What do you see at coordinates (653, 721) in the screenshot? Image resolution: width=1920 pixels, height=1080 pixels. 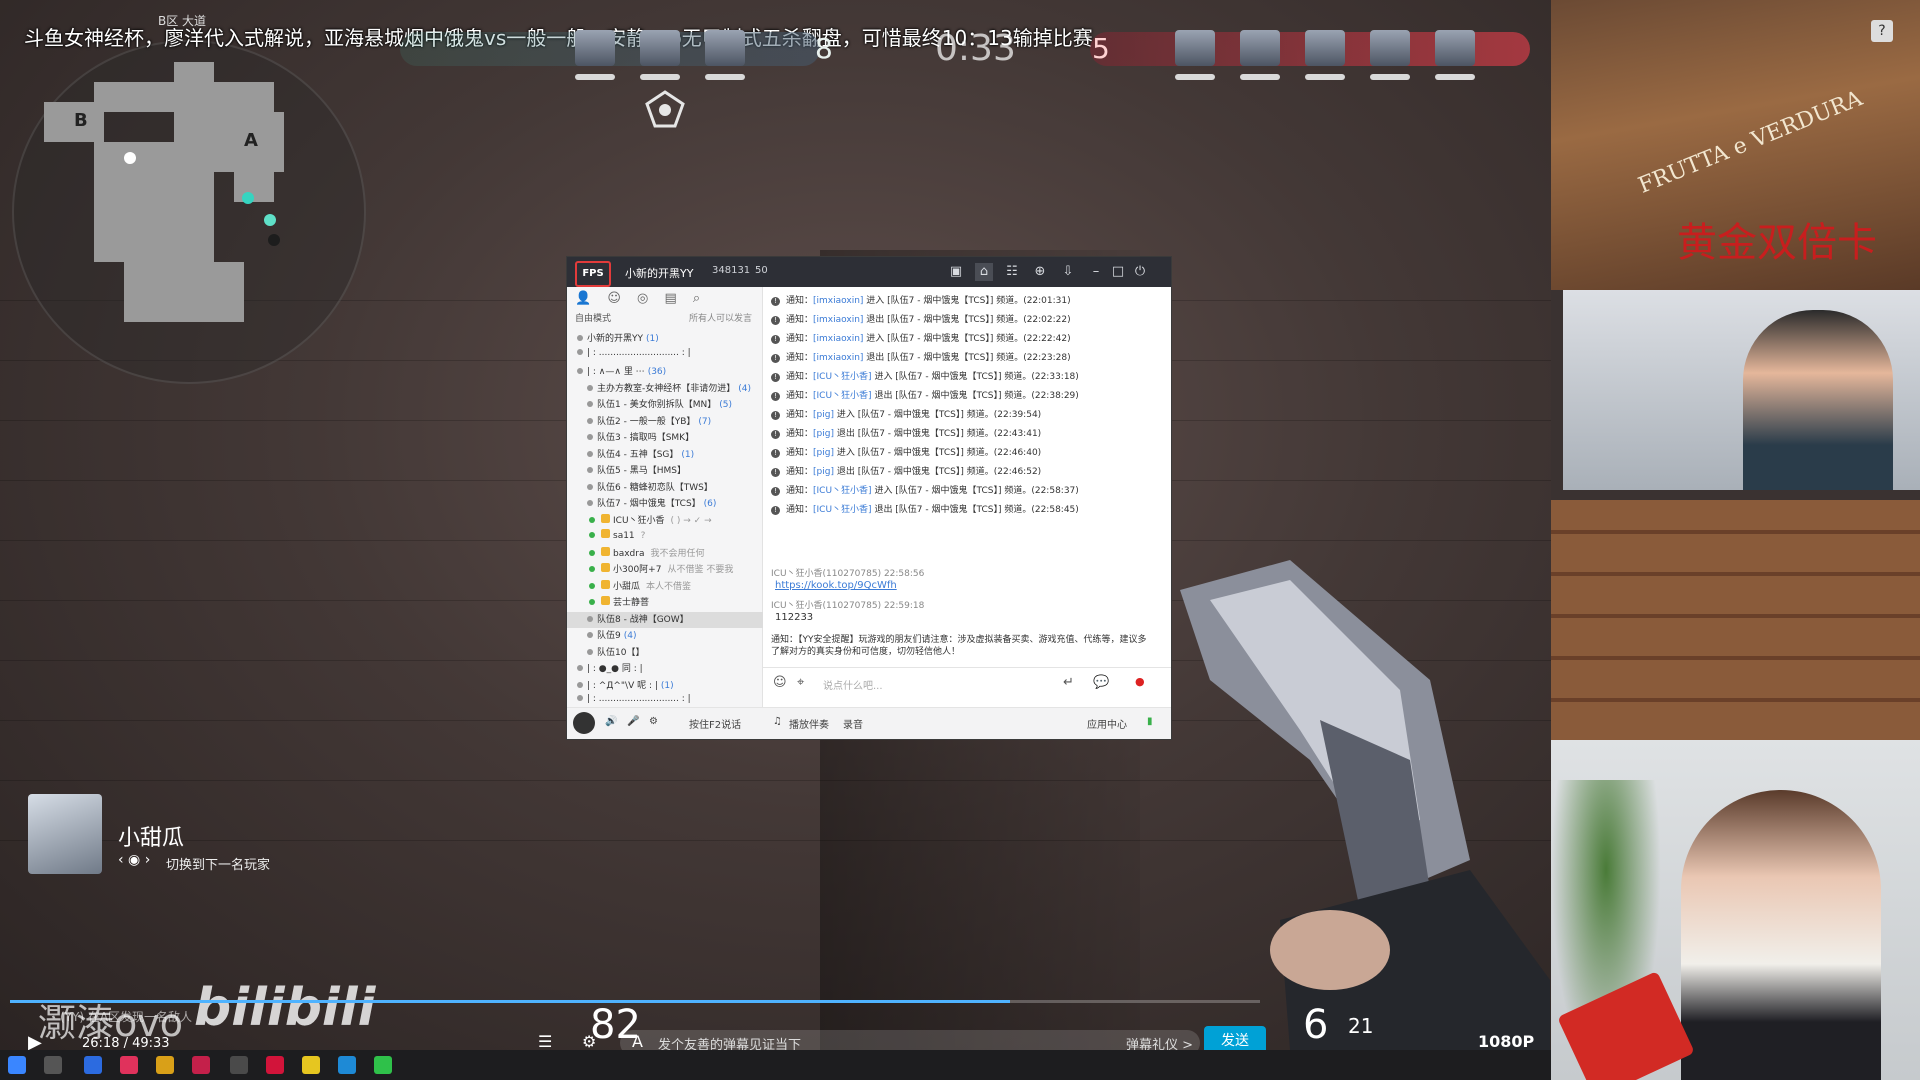 I see `audio-settings-icon: ⚙` at bounding box center [653, 721].